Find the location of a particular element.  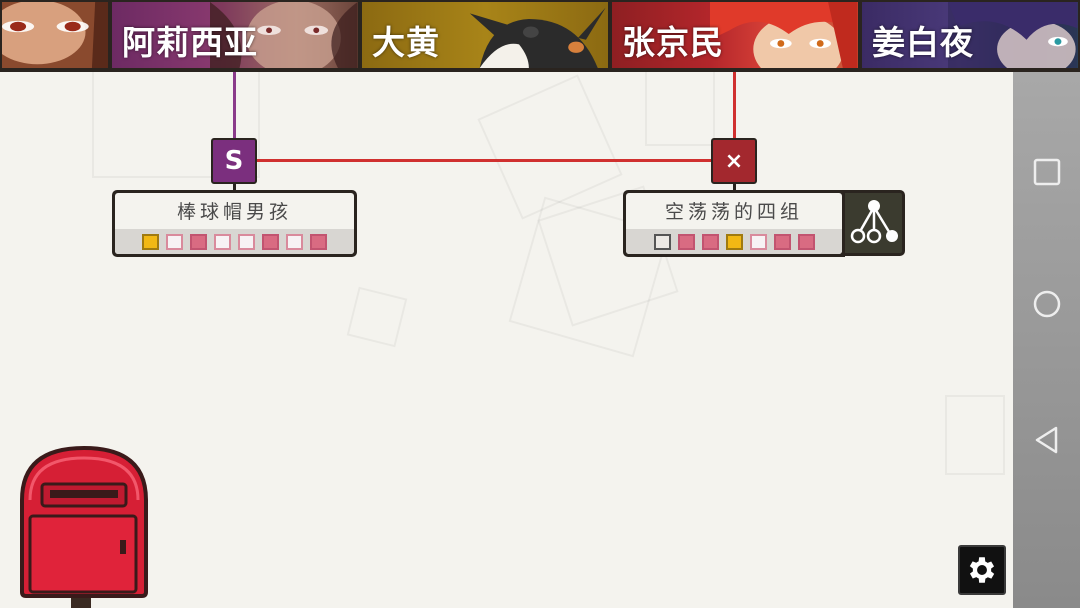

node-title: 棒球帽男孩 is located at coordinates (234, 212).